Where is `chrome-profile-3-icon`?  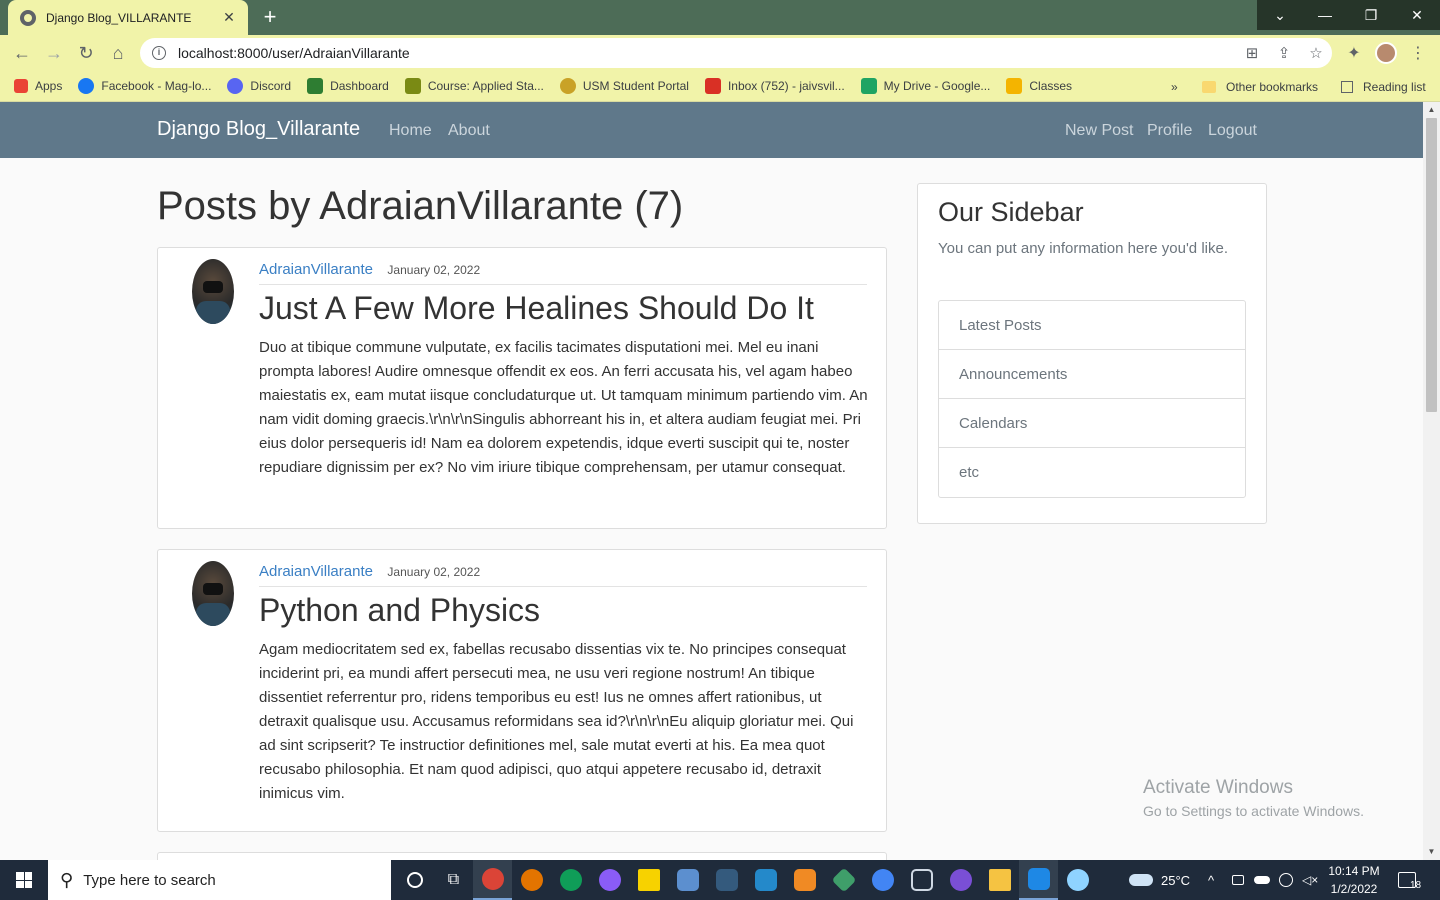 chrome-profile-3-icon is located at coordinates (570, 880).